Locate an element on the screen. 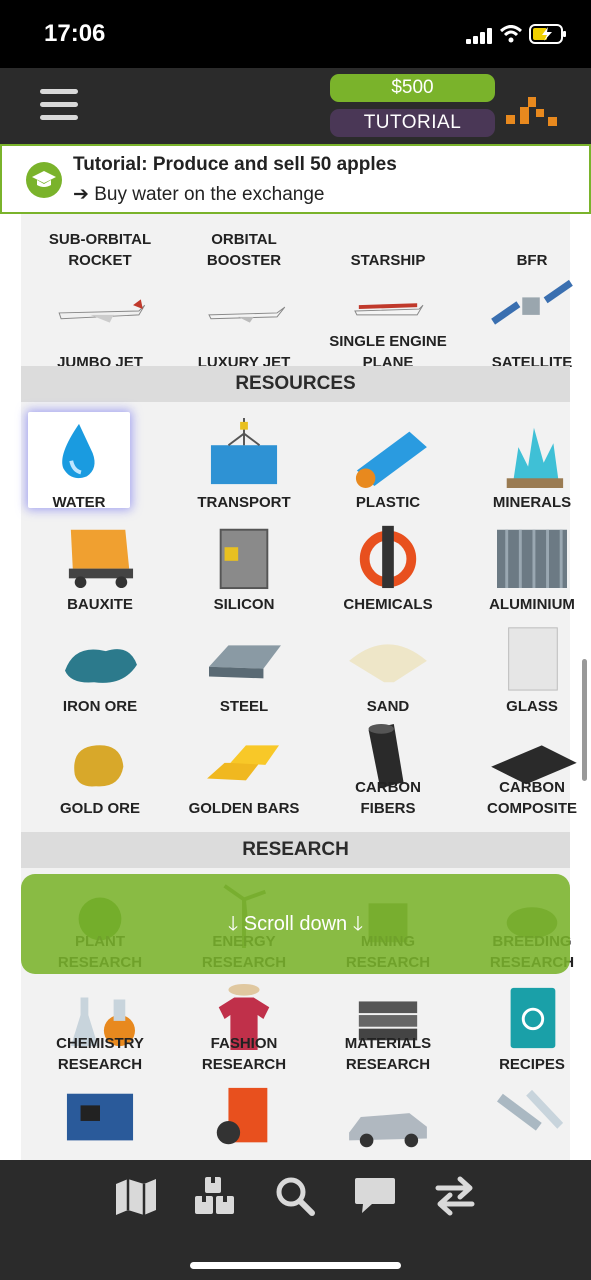 This screenshot has width=591, height=1280. sand-pile-icon is located at coordinates (388, 663).